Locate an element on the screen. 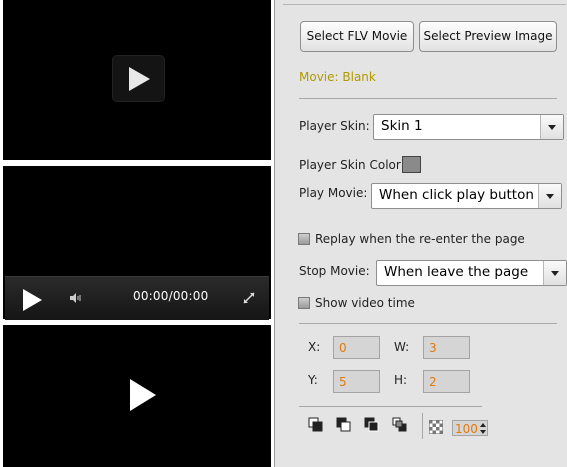  play-movie-select: When click play button is located at coordinates (466, 196).